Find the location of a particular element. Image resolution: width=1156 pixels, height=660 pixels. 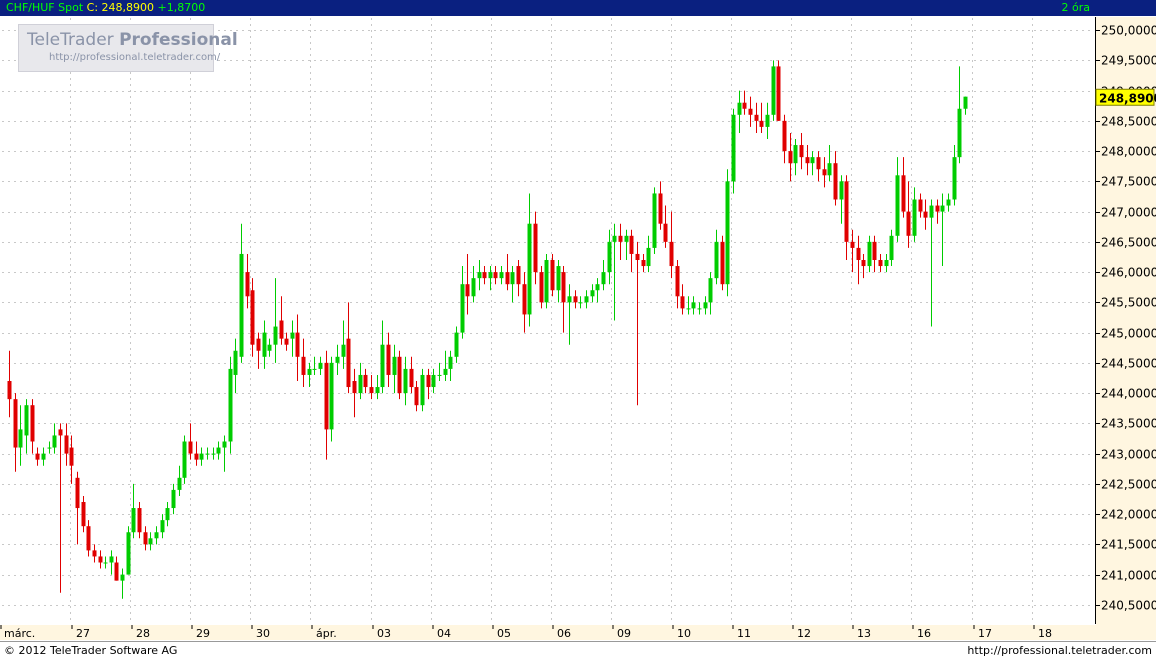

x-tick-label: 12 is located at coordinates (804, 633).